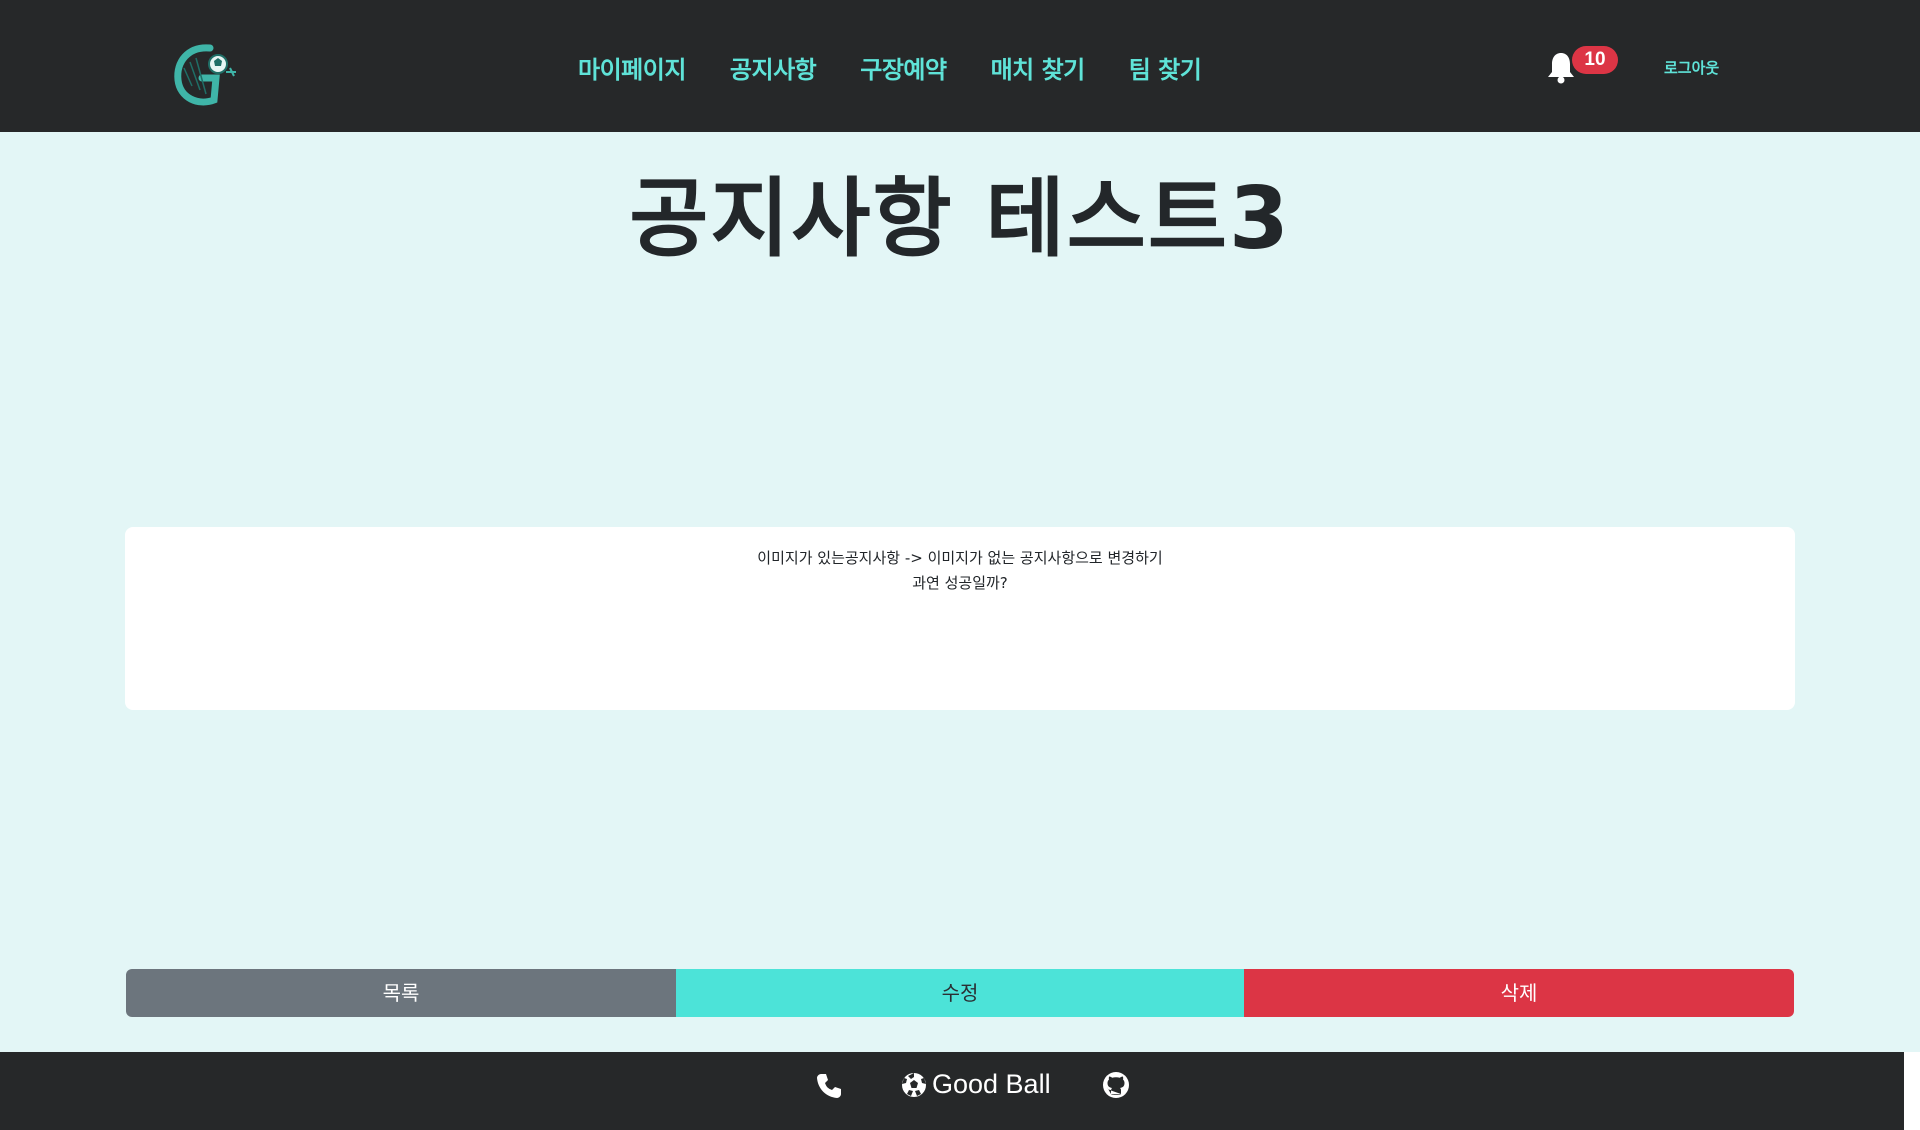 The image size is (1920, 1130). Describe the element at coordinates (401, 993) in the screenshot. I see `list-button: 목록` at that location.